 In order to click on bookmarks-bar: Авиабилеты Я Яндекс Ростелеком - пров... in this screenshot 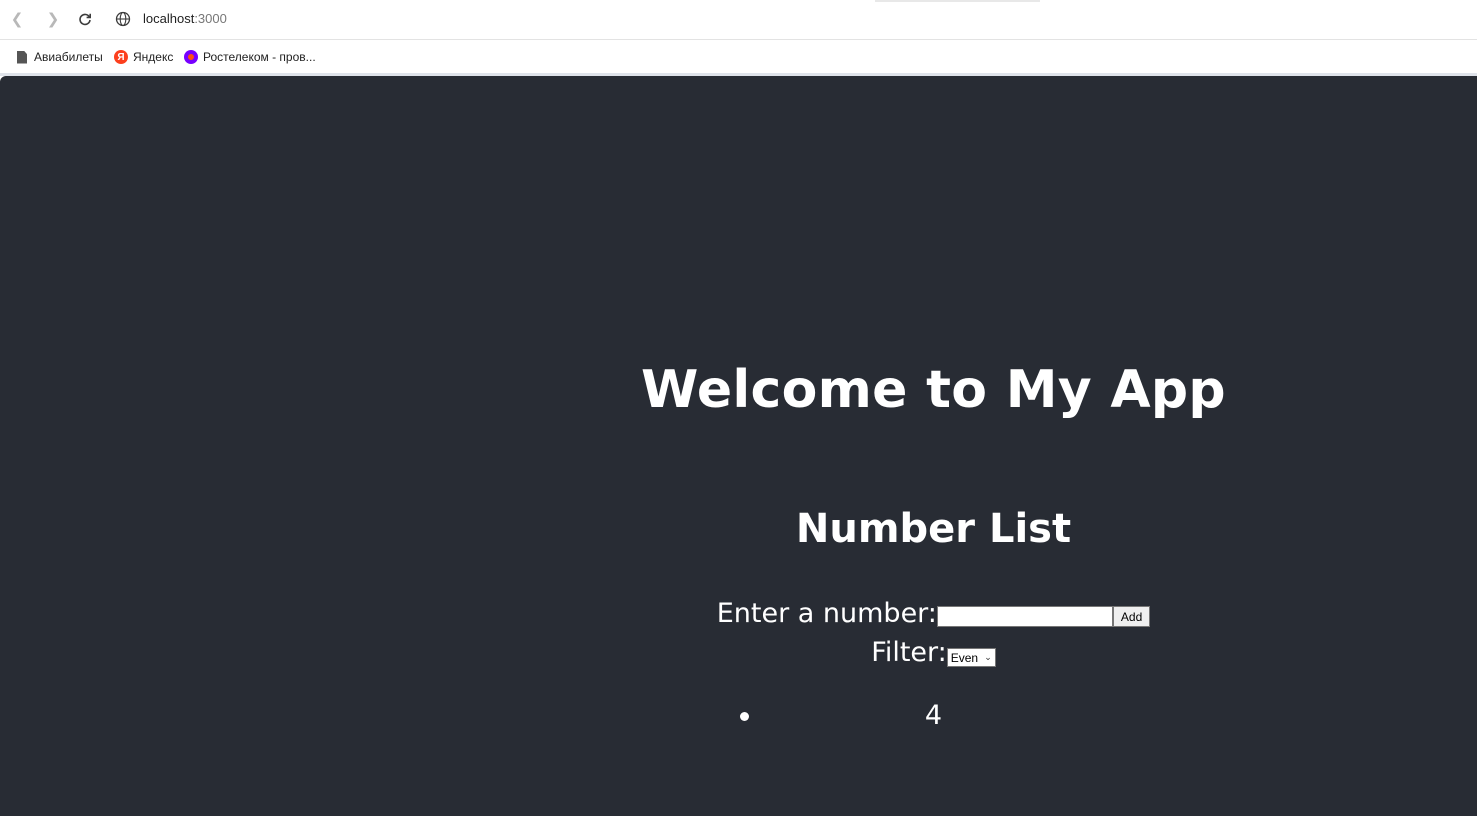, I will do `click(738, 56)`.